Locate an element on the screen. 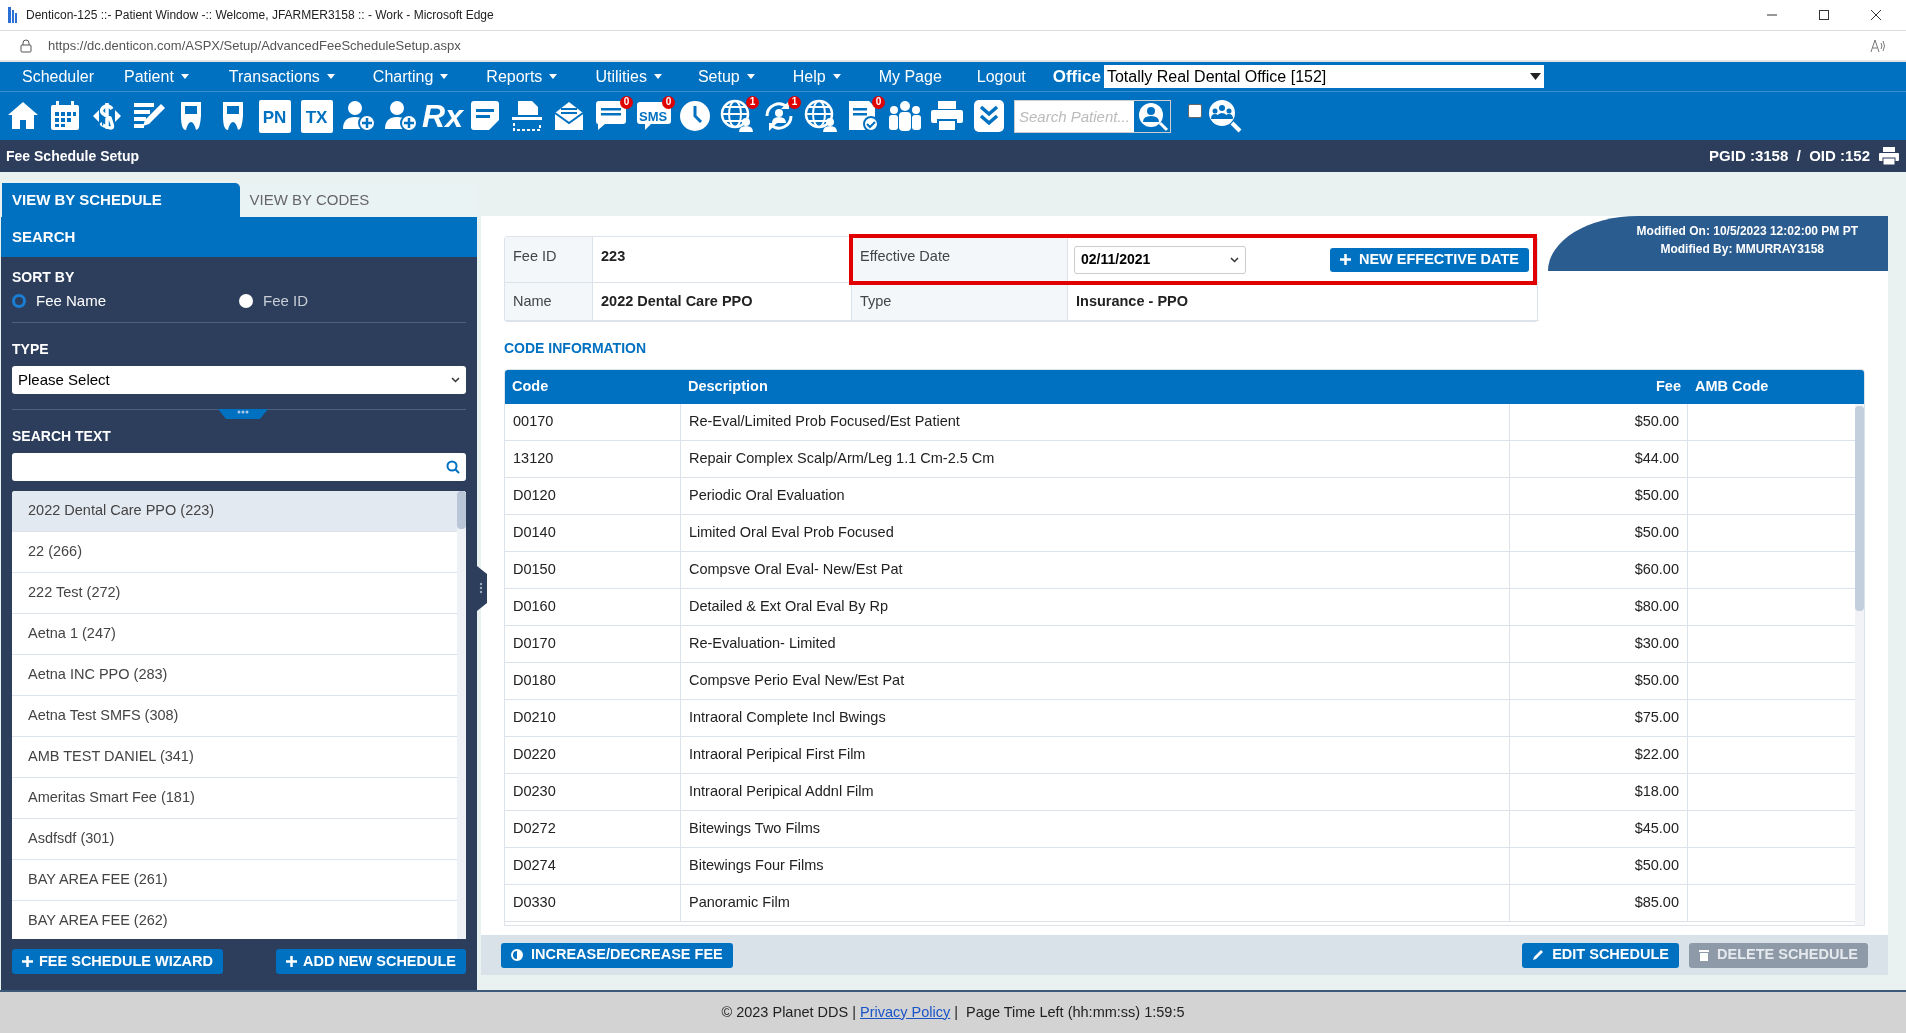  table-cell: Compsve Perio Eval New/Est Pat is located at coordinates (1095, 681).